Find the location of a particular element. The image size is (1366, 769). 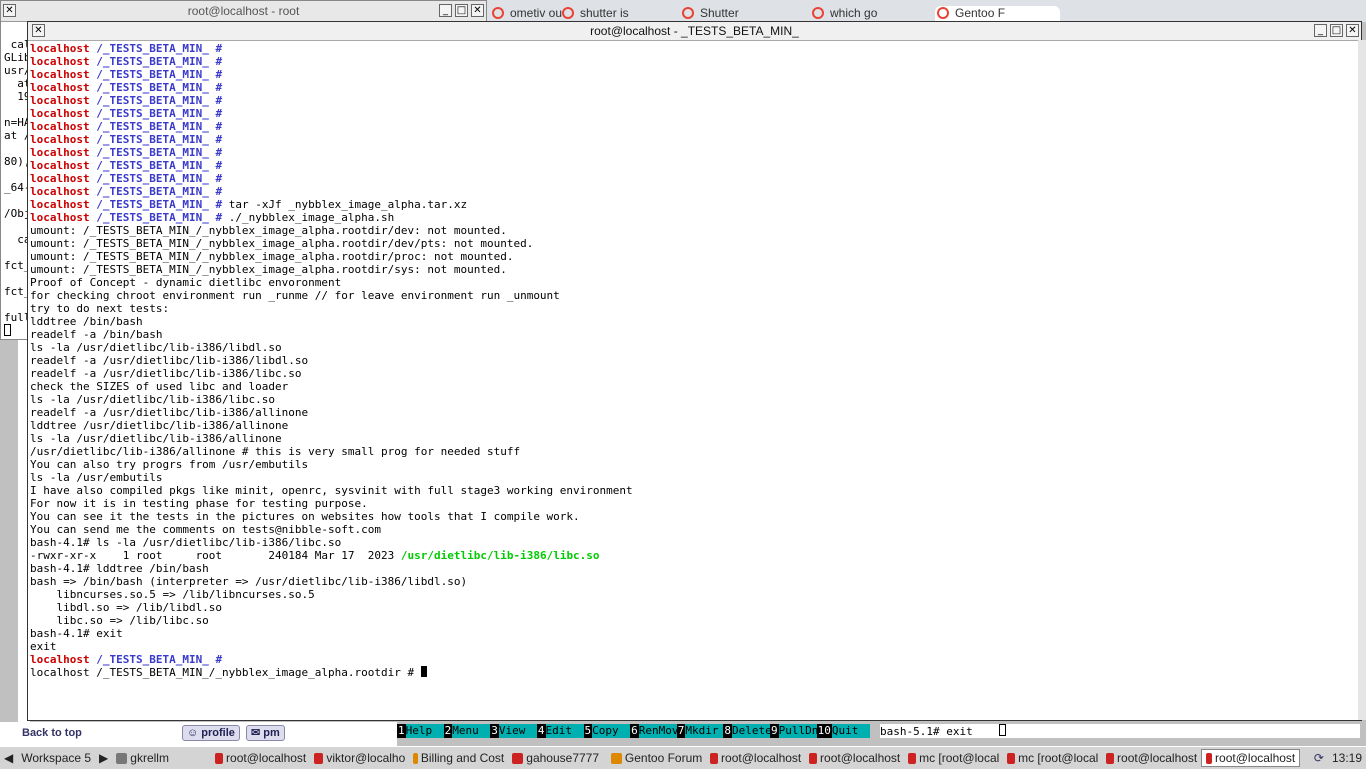

browser-tab: shutter is is located at coordinates (622, 14).